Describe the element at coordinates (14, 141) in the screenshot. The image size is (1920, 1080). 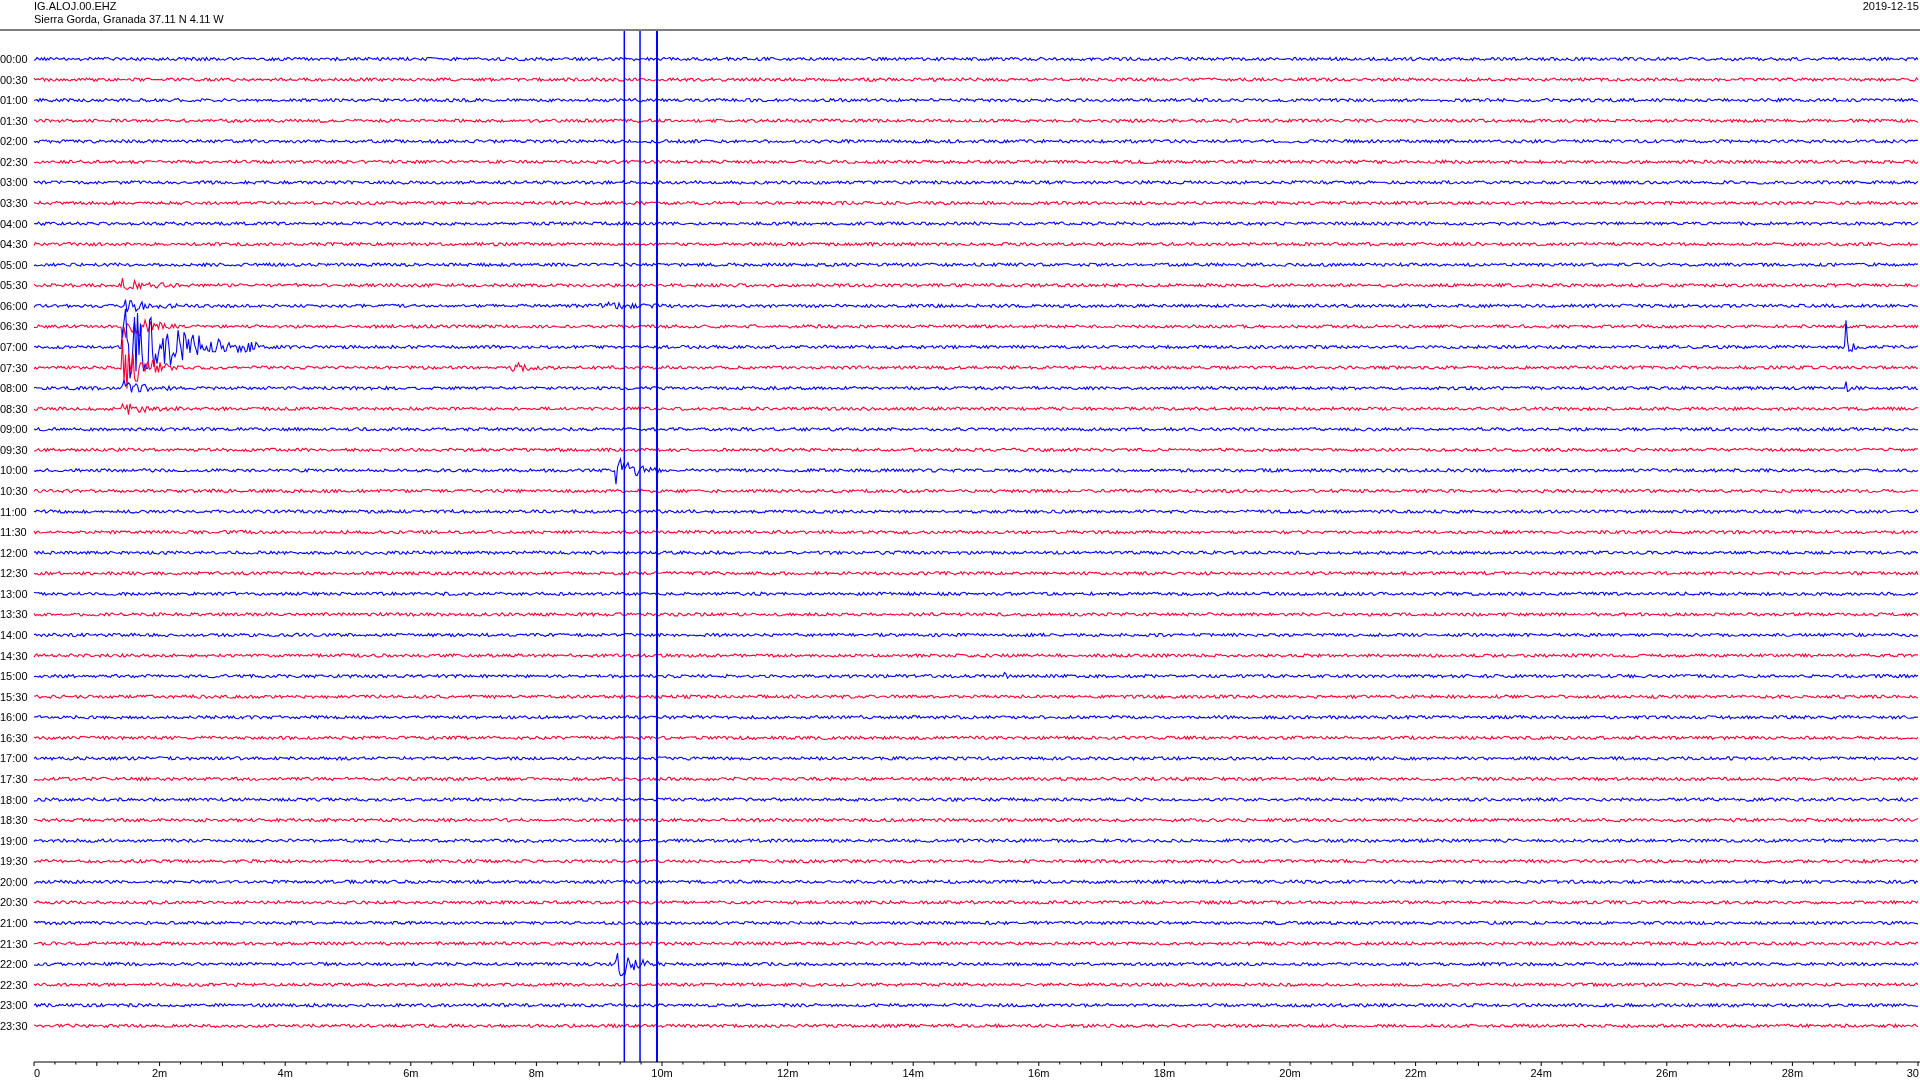
I see `time-label: 02:00` at that location.